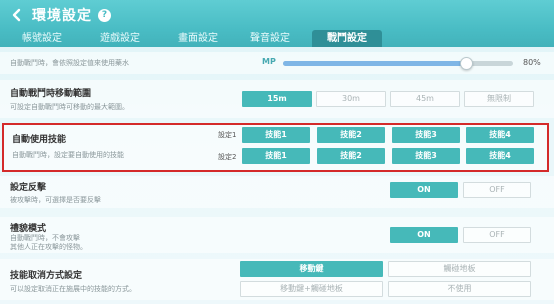 The image size is (554, 304). Describe the element at coordinates (39, 140) in the screenshot. I see `auto-skill-title: 自動使用技能` at that location.